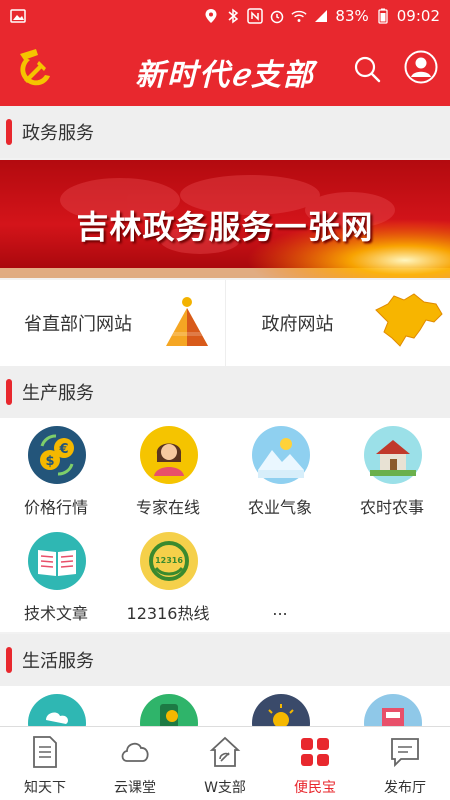 This screenshot has height=800, width=450. What do you see at coordinates (297, 324) in the screenshot?
I see `link-label: 政府网站` at bounding box center [297, 324].